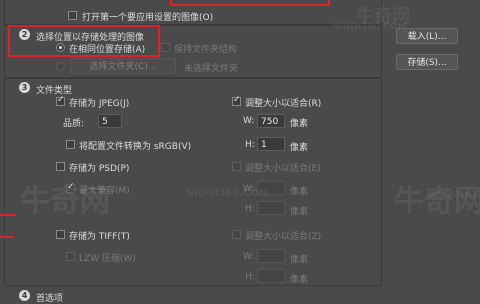  What do you see at coordinates (236, 100) in the screenshot?
I see `jpeg-resize-checkbox` at bounding box center [236, 100].